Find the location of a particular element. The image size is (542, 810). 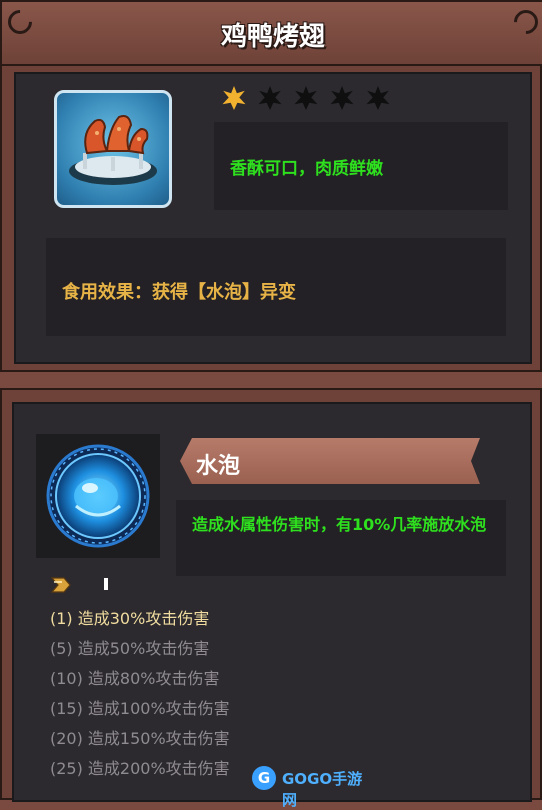

skill-level-row: (25) 造成200%攻击伤害 is located at coordinates (140, 768).